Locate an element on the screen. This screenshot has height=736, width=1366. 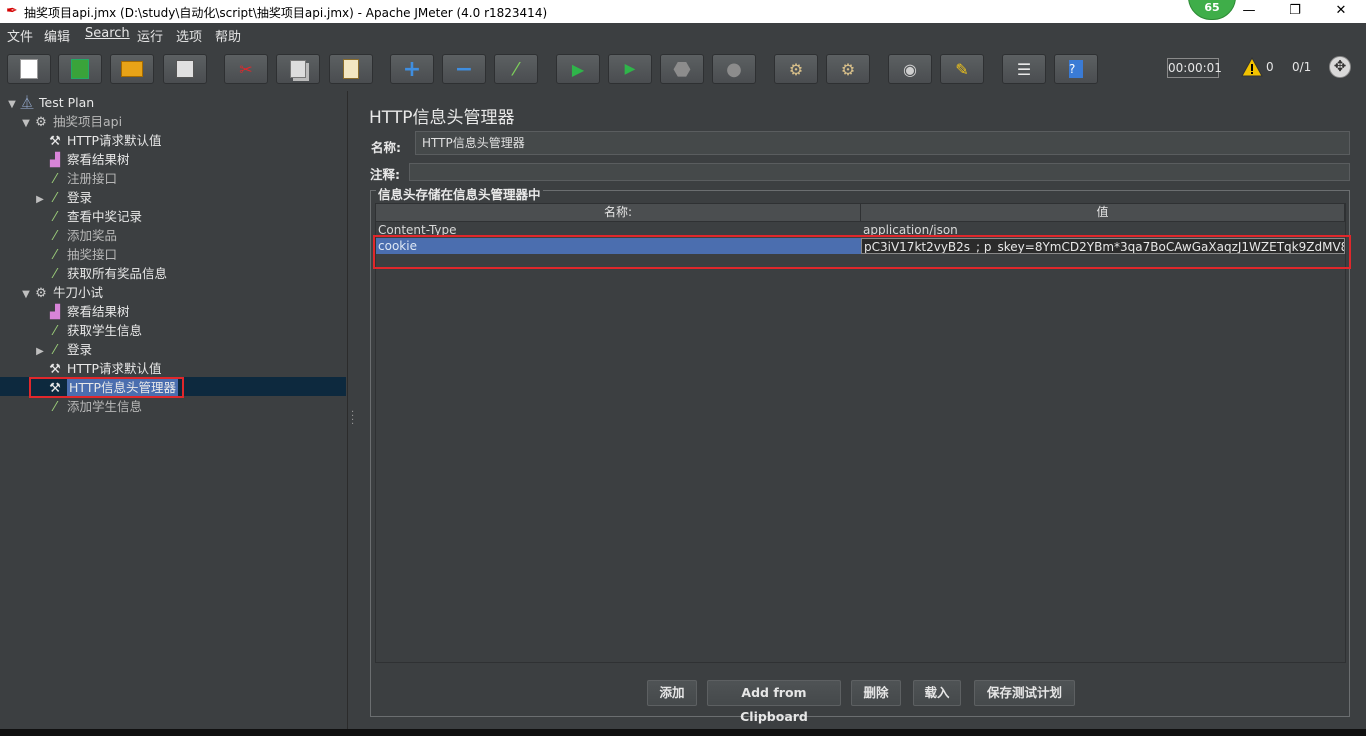
tree-item: ▼ ⚙ 牛刀小试 is located at coordinates (61, 292).